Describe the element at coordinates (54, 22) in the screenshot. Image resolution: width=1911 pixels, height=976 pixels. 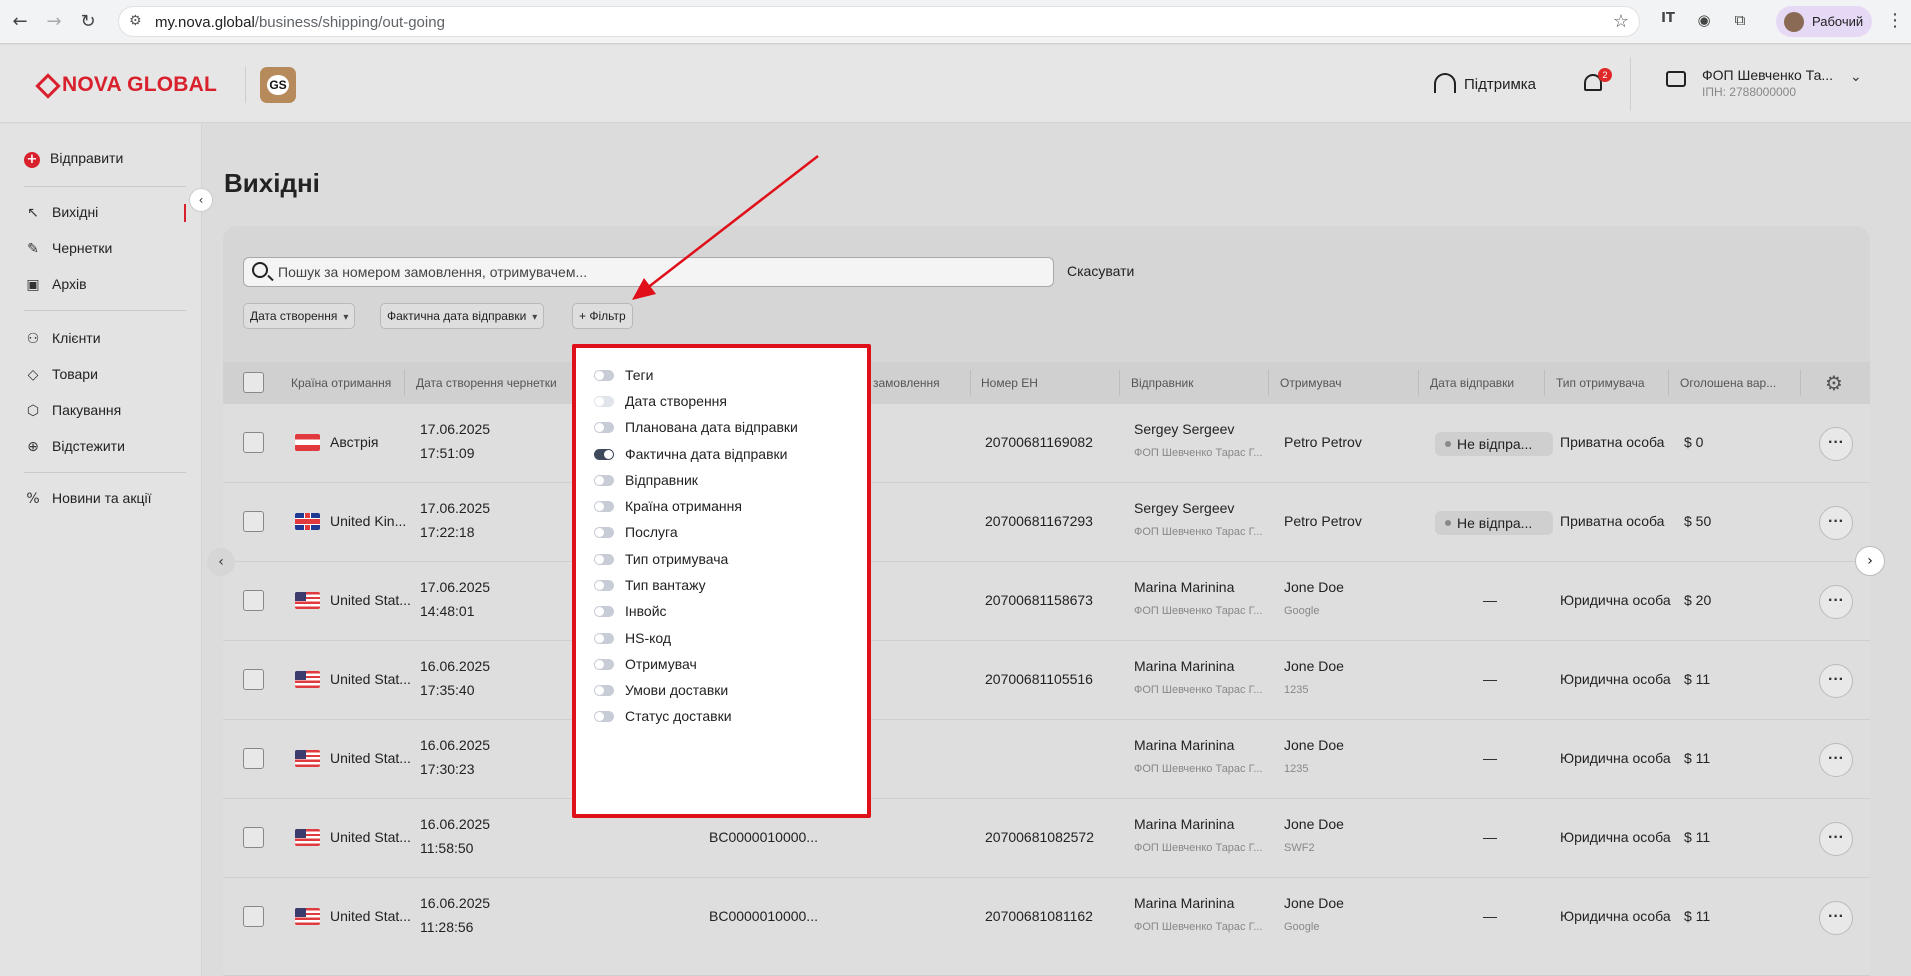
I see `forward-icon: →` at that location.